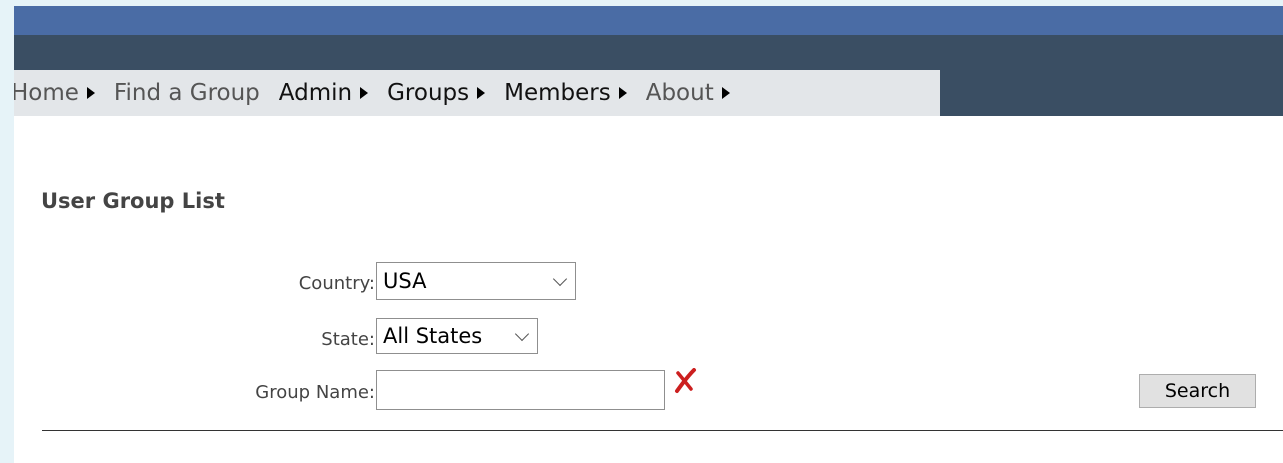  Describe the element at coordinates (315, 392) in the screenshot. I see `group-name-label: Group Name:` at that location.